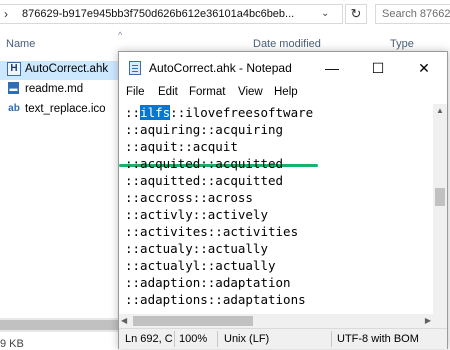 This screenshot has height=350, width=450. I want to click on notepad-app-icon, so click(135, 68).